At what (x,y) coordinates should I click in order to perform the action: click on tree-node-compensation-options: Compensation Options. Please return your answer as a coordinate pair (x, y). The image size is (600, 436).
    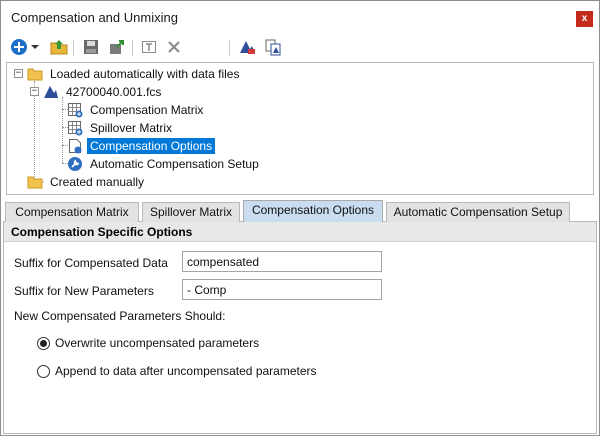
    Looking at the image, I should click on (141, 146).